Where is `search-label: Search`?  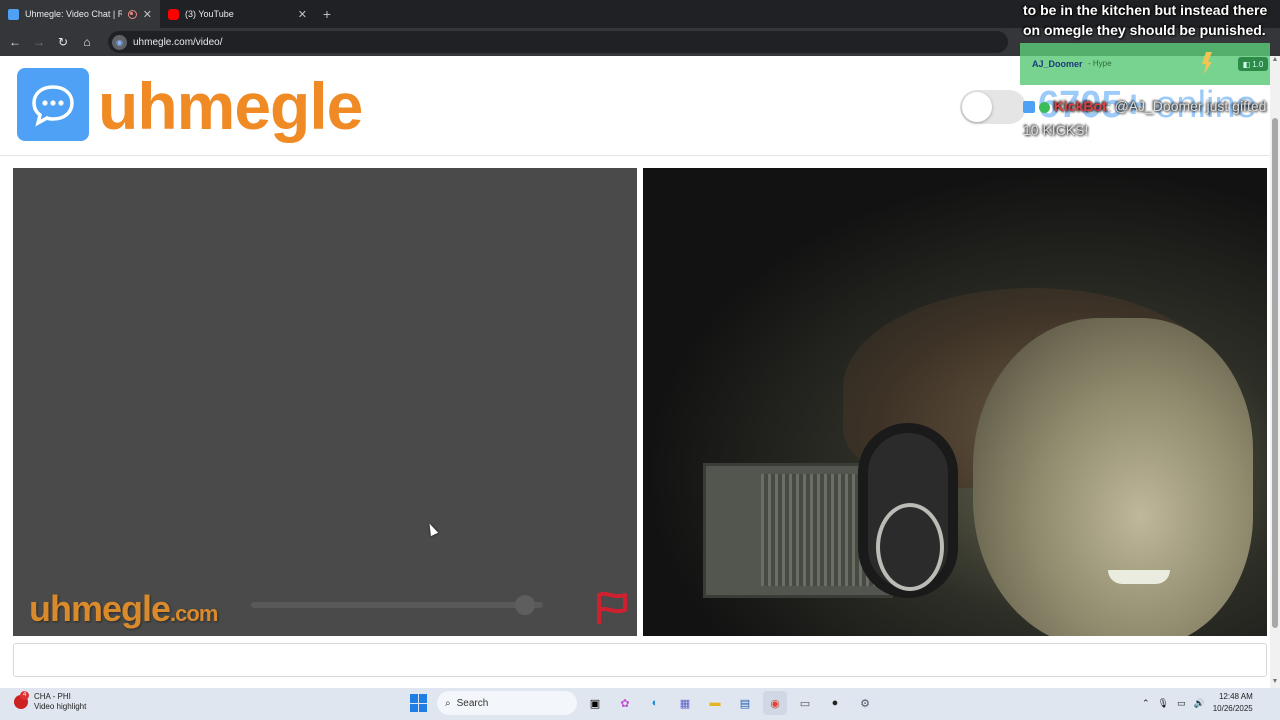 search-label: Search is located at coordinates (472, 703).